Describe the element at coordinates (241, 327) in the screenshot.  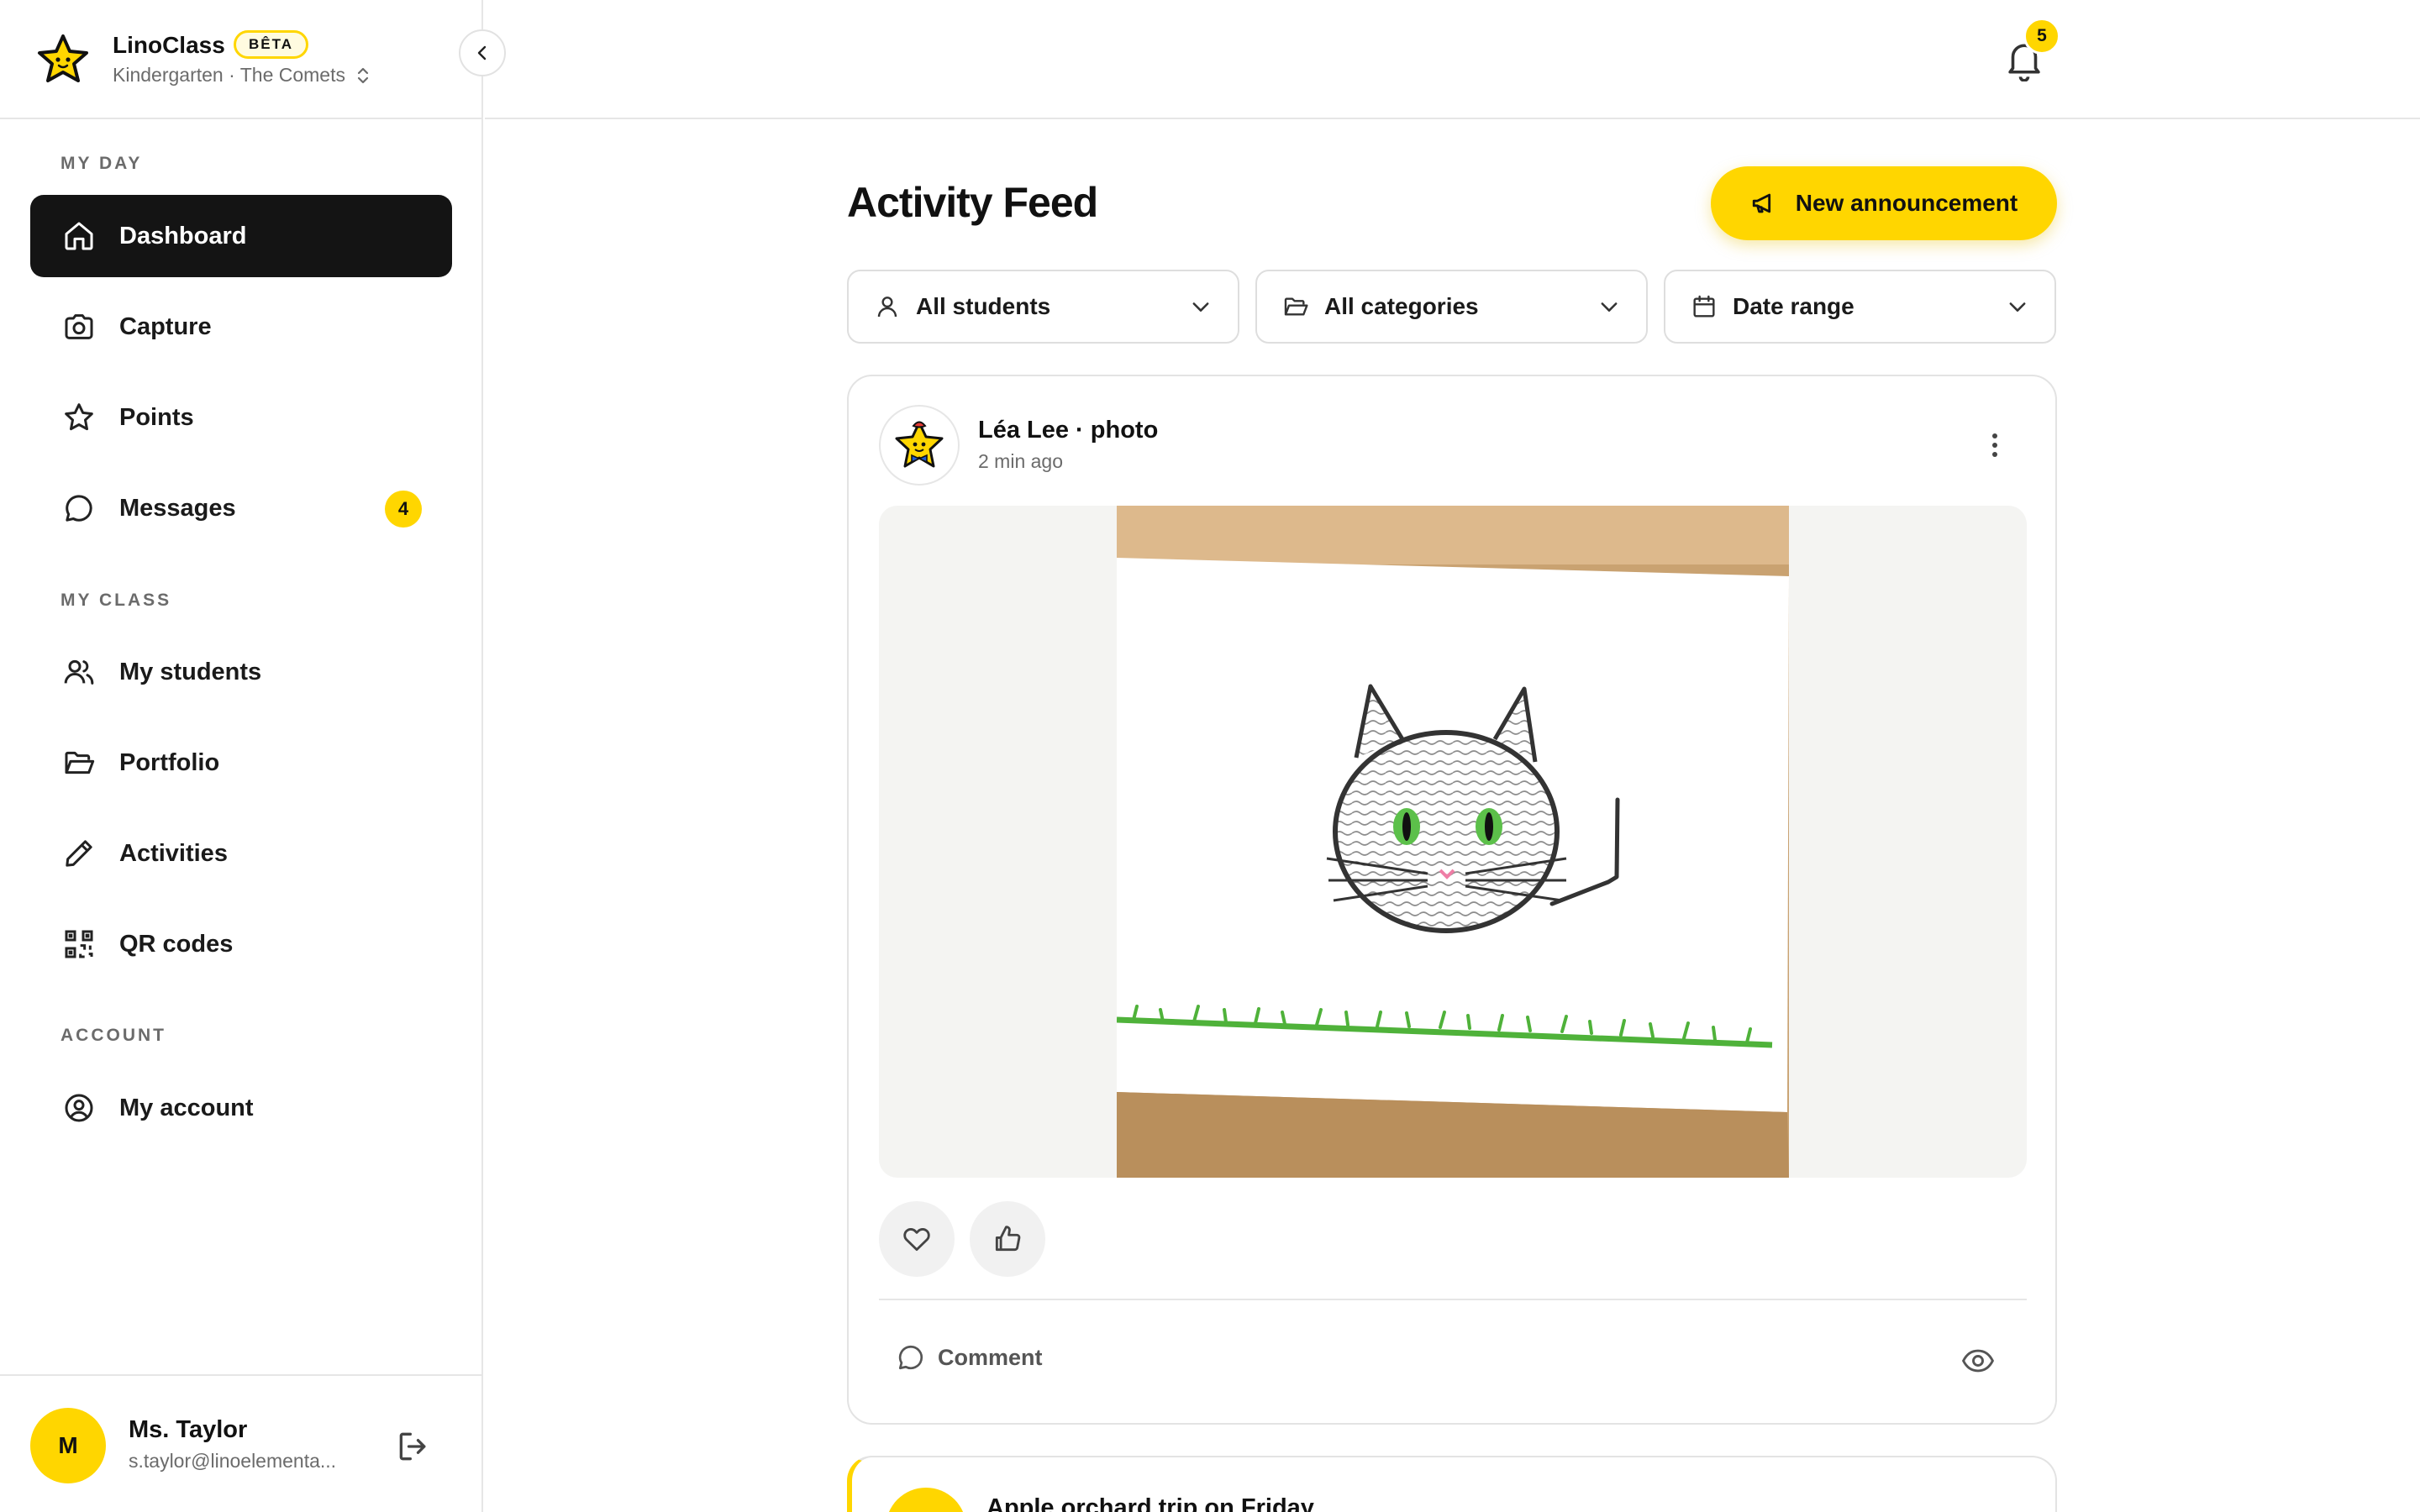
I see `sidebar-item-capture: Capture` at that location.